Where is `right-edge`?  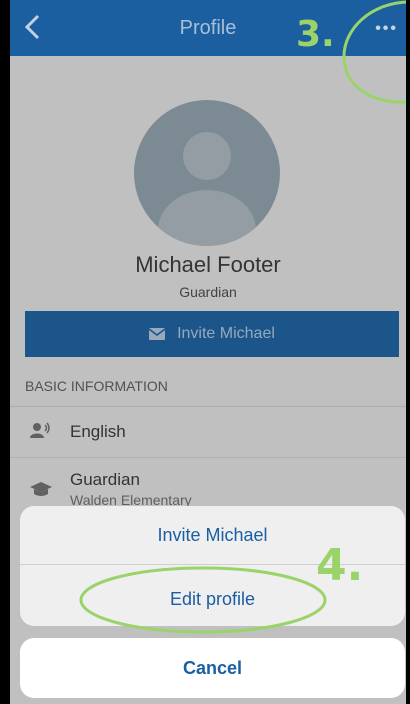
right-edge is located at coordinates (408, 352).